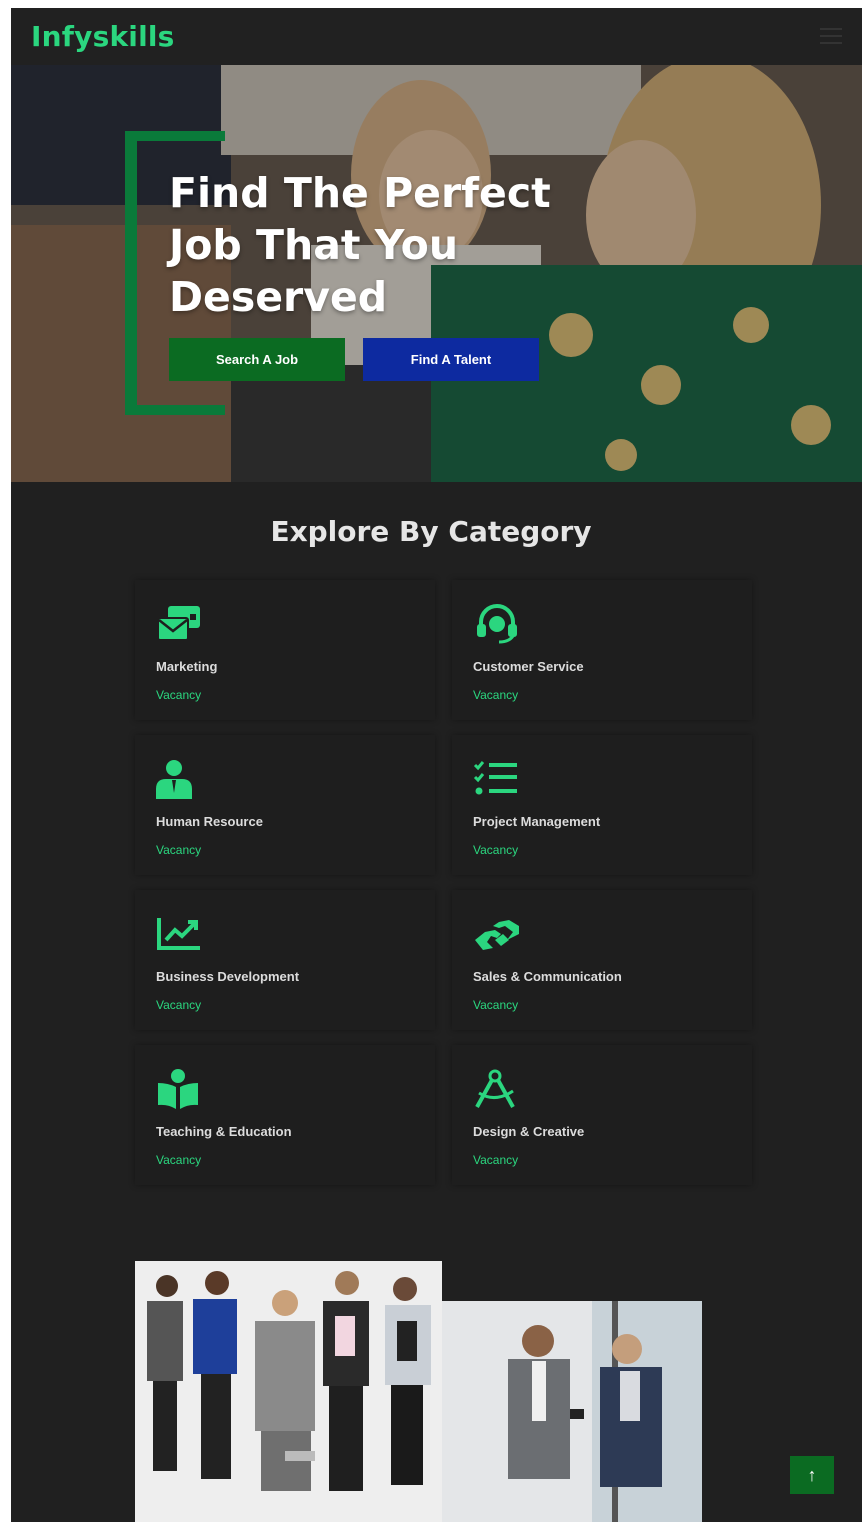 This screenshot has width=862, height=1522. Describe the element at coordinates (257, 359) in the screenshot. I see `search-job-button: Search A Job` at that location.